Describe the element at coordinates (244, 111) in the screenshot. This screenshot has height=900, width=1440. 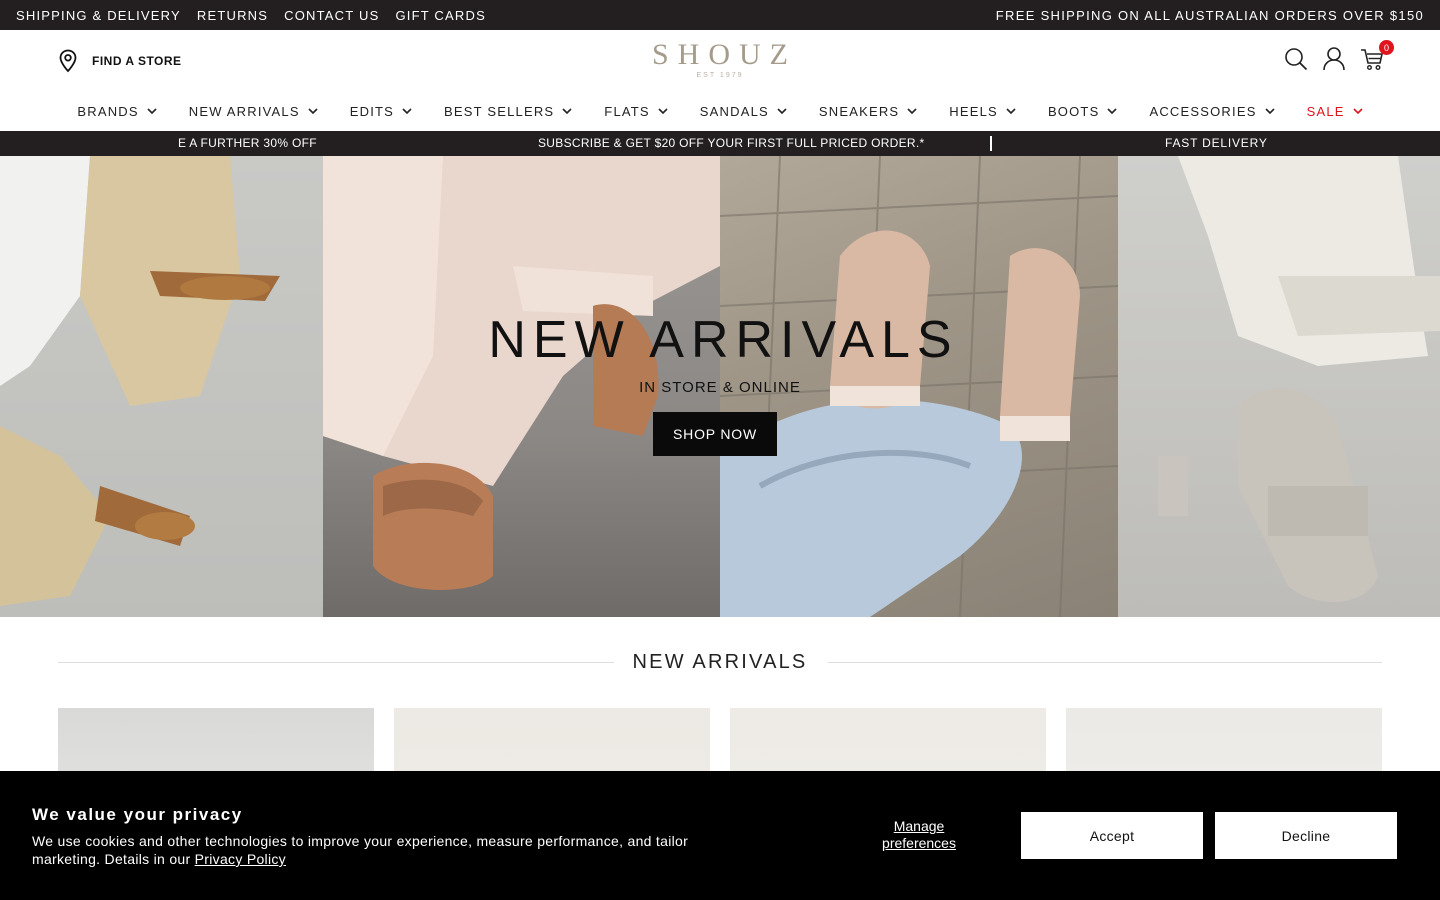
I see `nav-label: NEW ARRIVALS` at that location.